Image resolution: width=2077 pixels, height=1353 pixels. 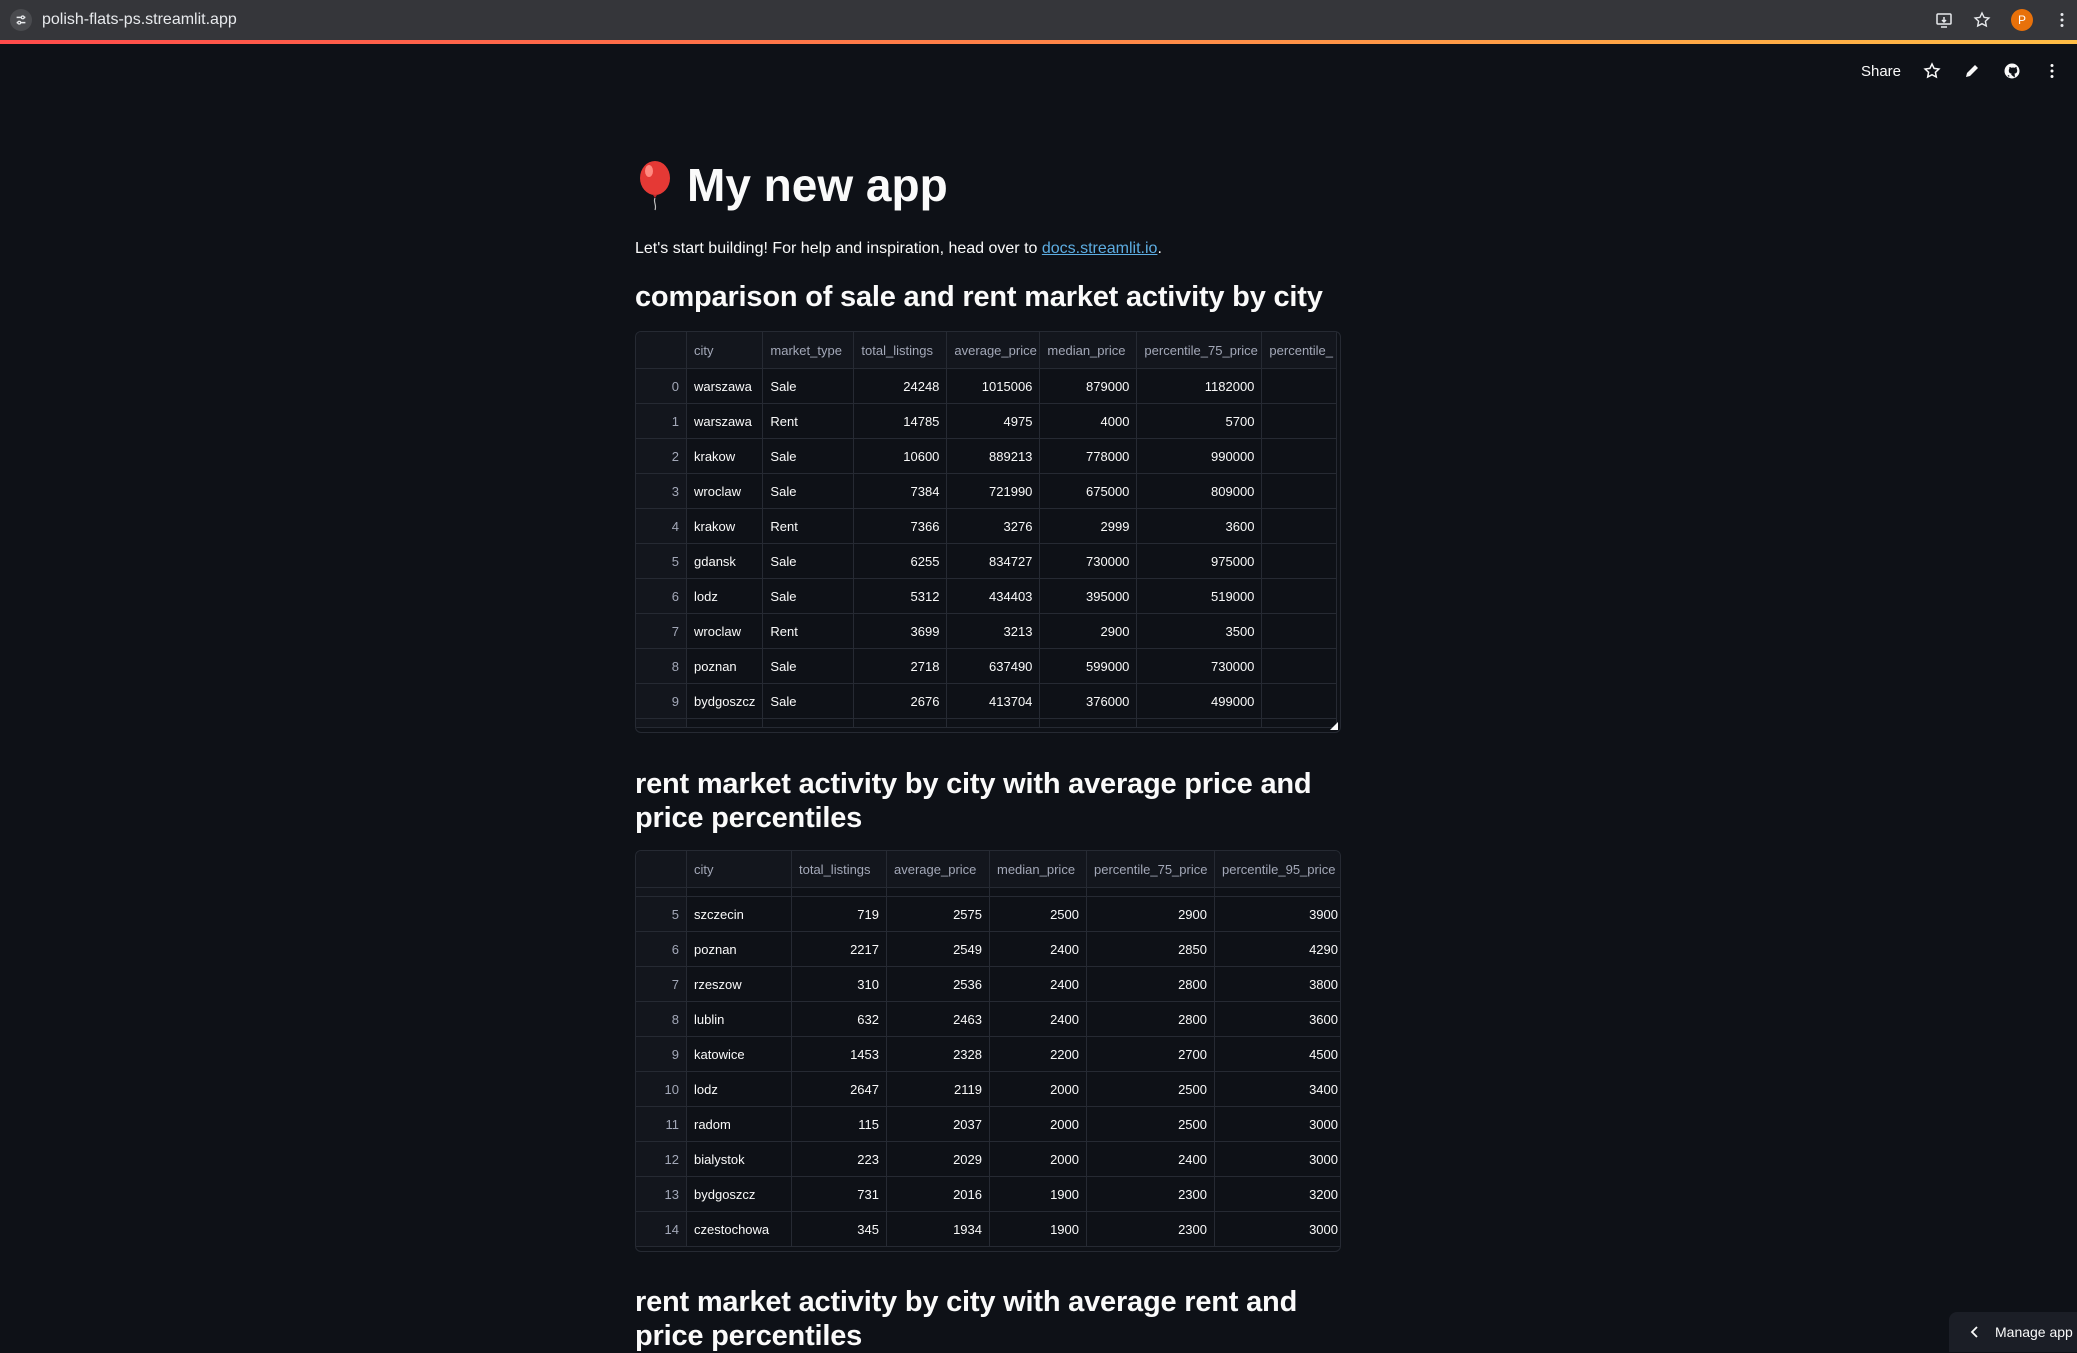 I want to click on row-index: 4, so click(x=661, y=526).